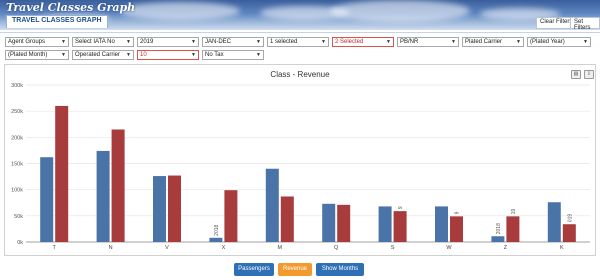  I want to click on x-tick-label: K, so click(562, 248).